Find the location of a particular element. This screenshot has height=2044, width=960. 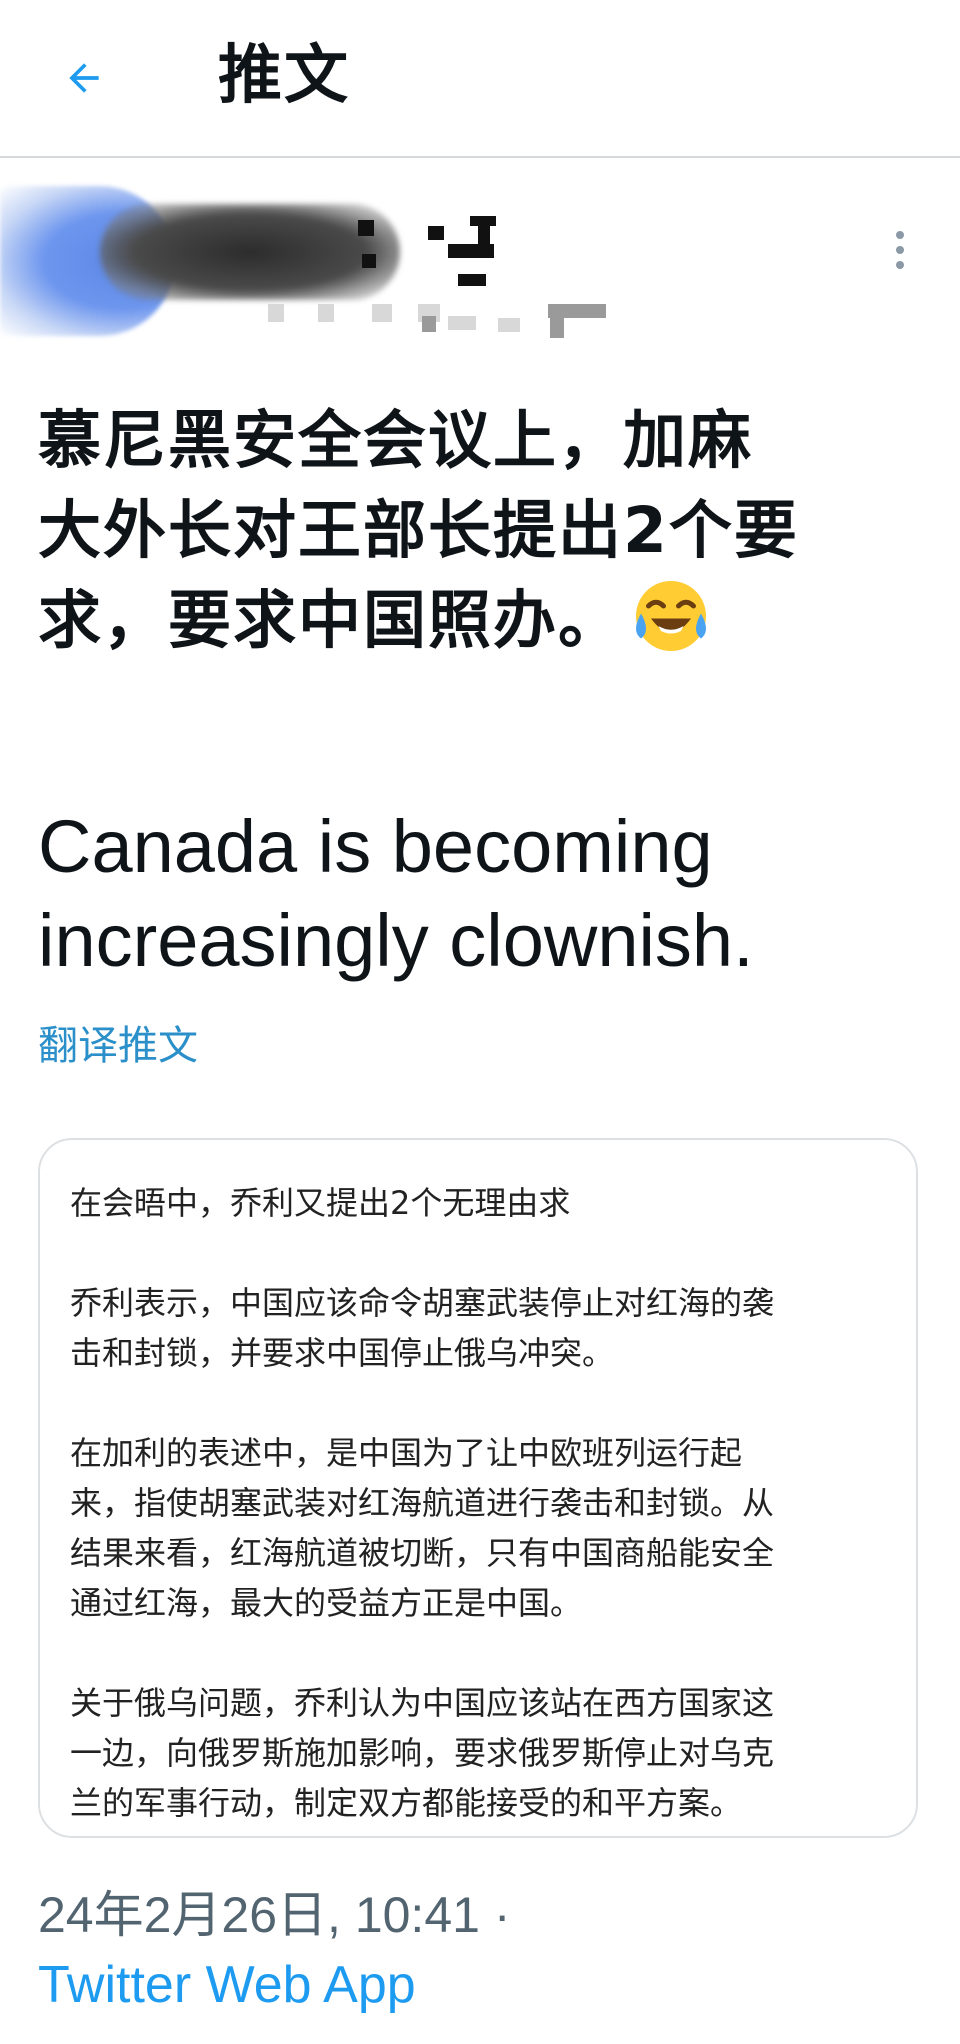

tweet-timestamp: 24年2月26日, 10:41 · is located at coordinates (274, 1915).